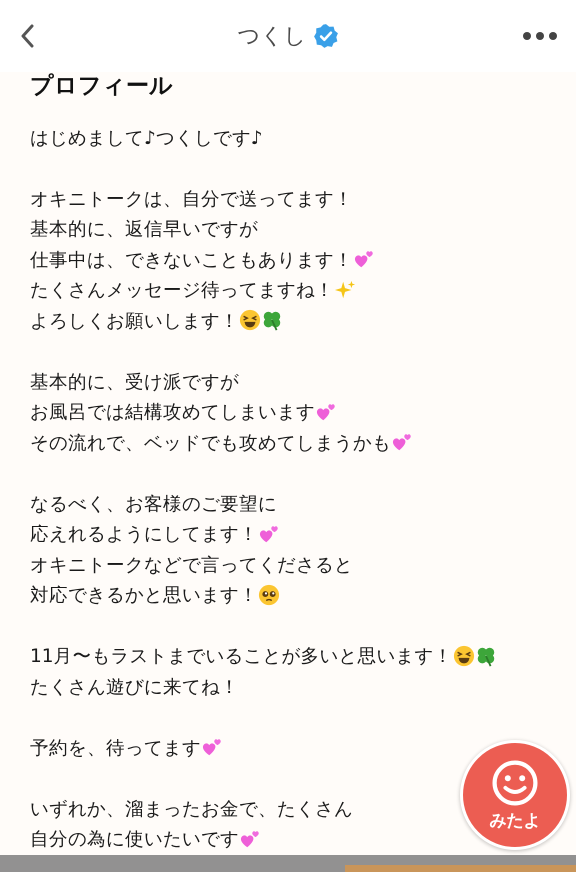 The height and width of the screenshot is (872, 576). Describe the element at coordinates (146, 138) in the screenshot. I see `profile-text: はじめまして♪つくしです♪` at that location.